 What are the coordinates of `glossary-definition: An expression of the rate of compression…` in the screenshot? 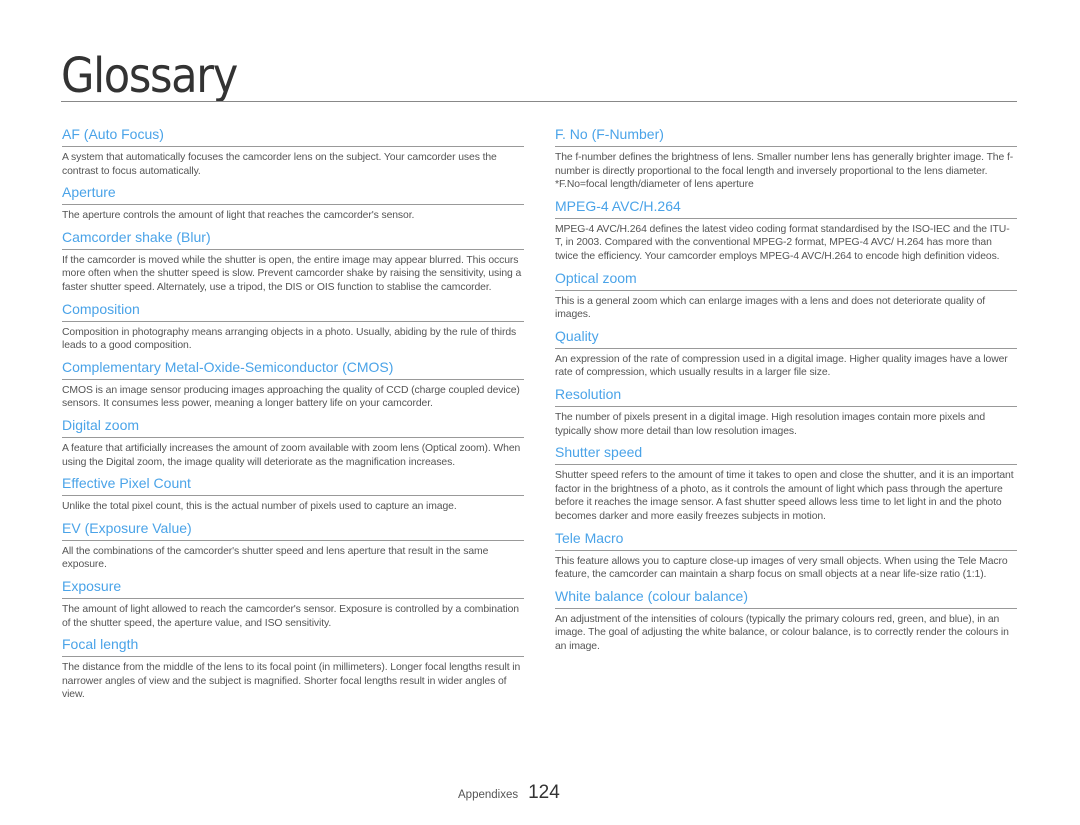 It's located at (781, 366).